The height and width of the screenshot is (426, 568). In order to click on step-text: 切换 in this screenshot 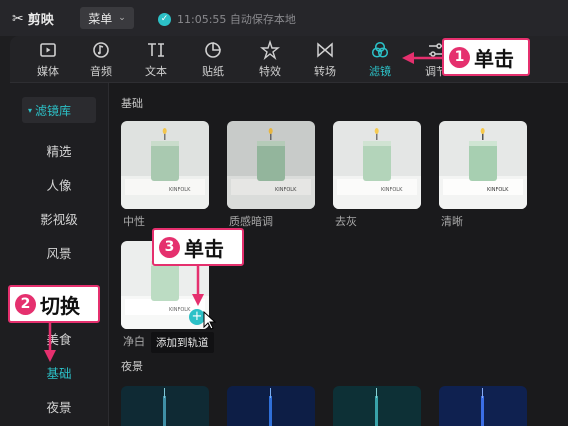, I will do `click(60, 305)`.